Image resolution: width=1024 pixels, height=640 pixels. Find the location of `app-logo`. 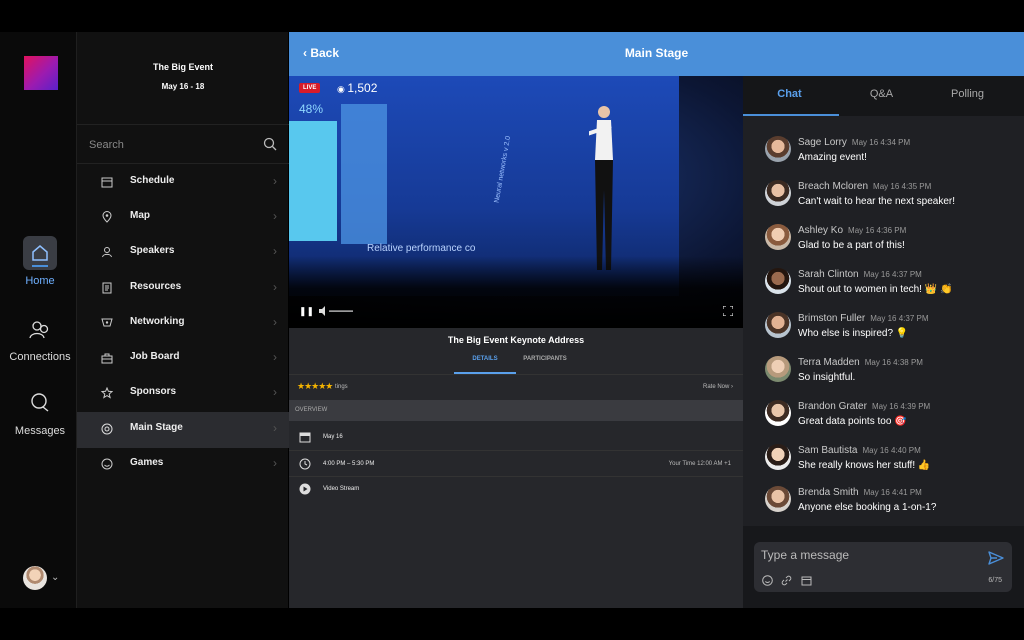

app-logo is located at coordinates (41, 73).